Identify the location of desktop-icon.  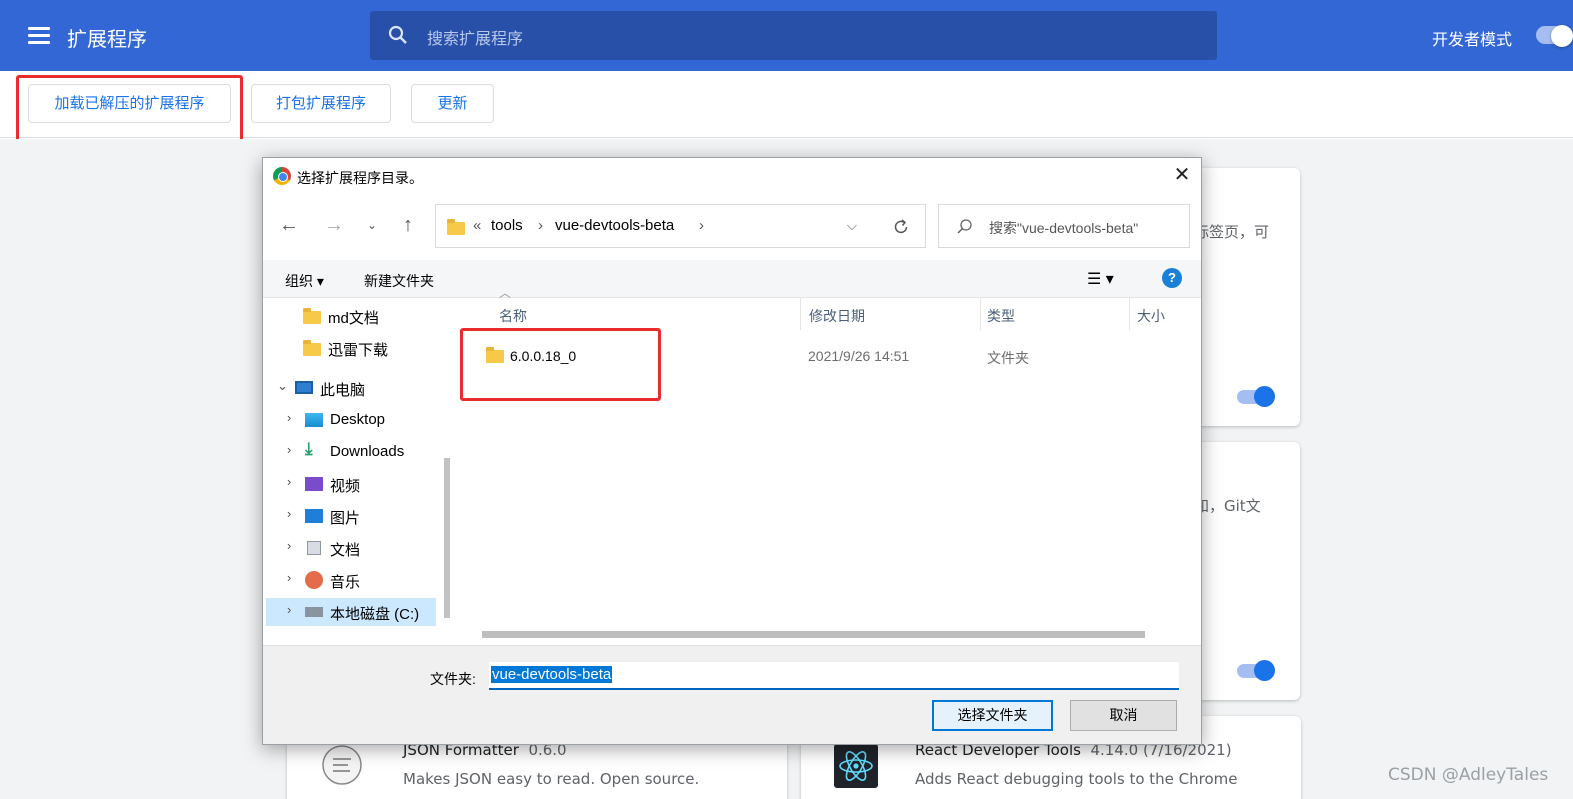
(314, 420).